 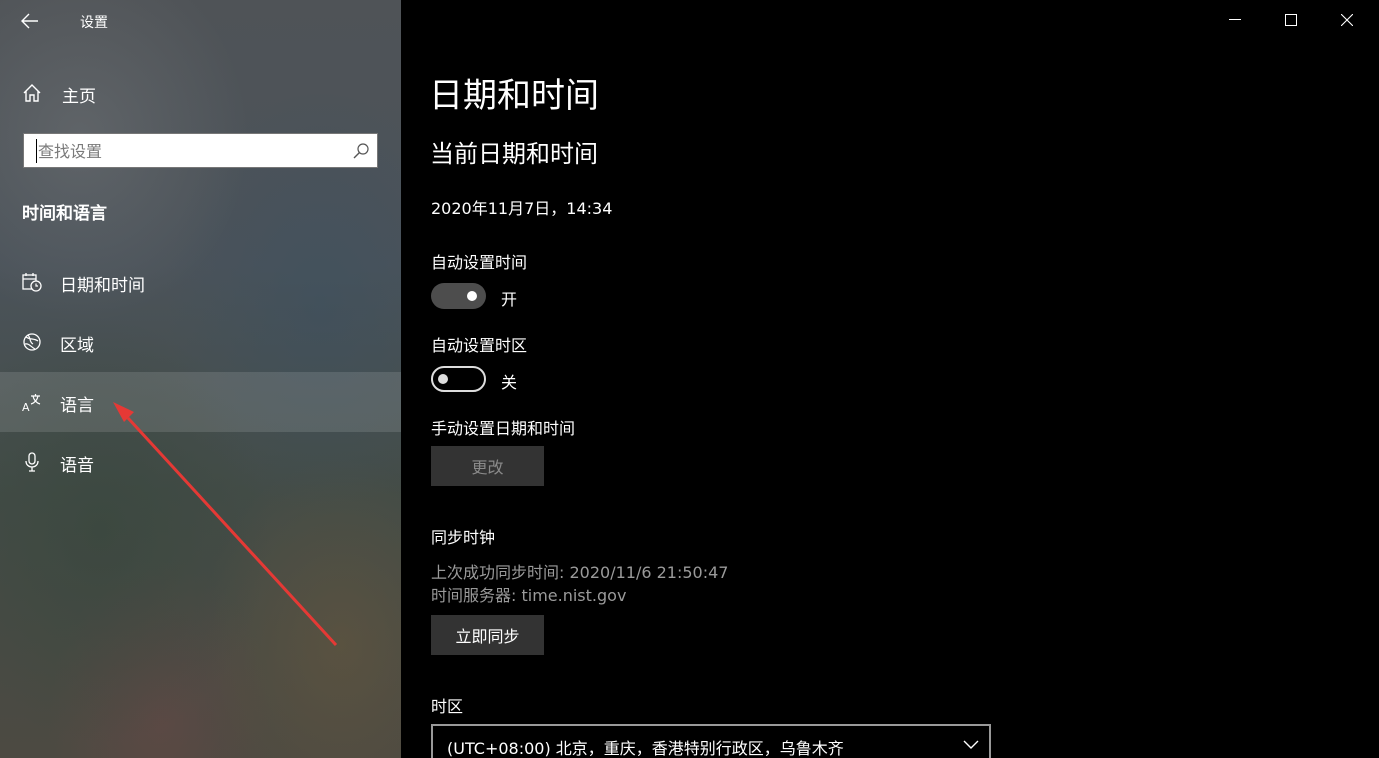 What do you see at coordinates (26, 406) in the screenshot?
I see `svg-text: A` at bounding box center [26, 406].